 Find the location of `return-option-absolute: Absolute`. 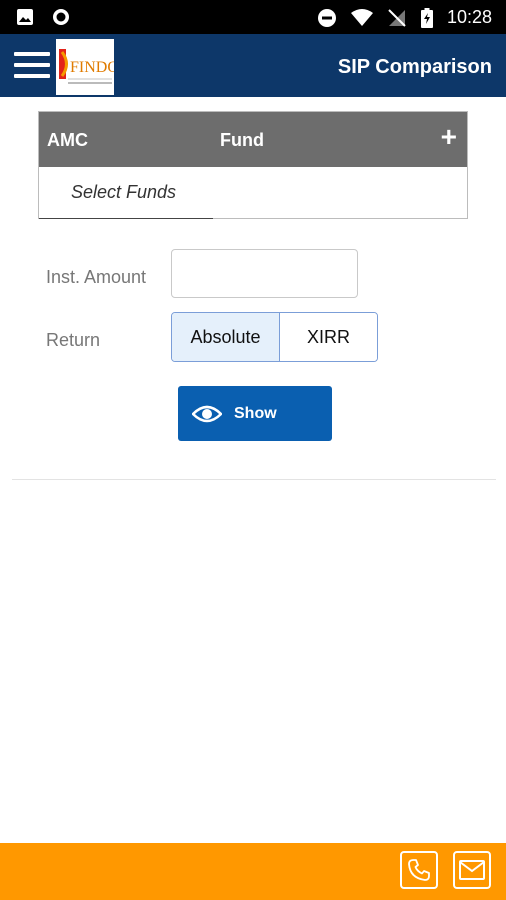

return-option-absolute: Absolute is located at coordinates (226, 337).